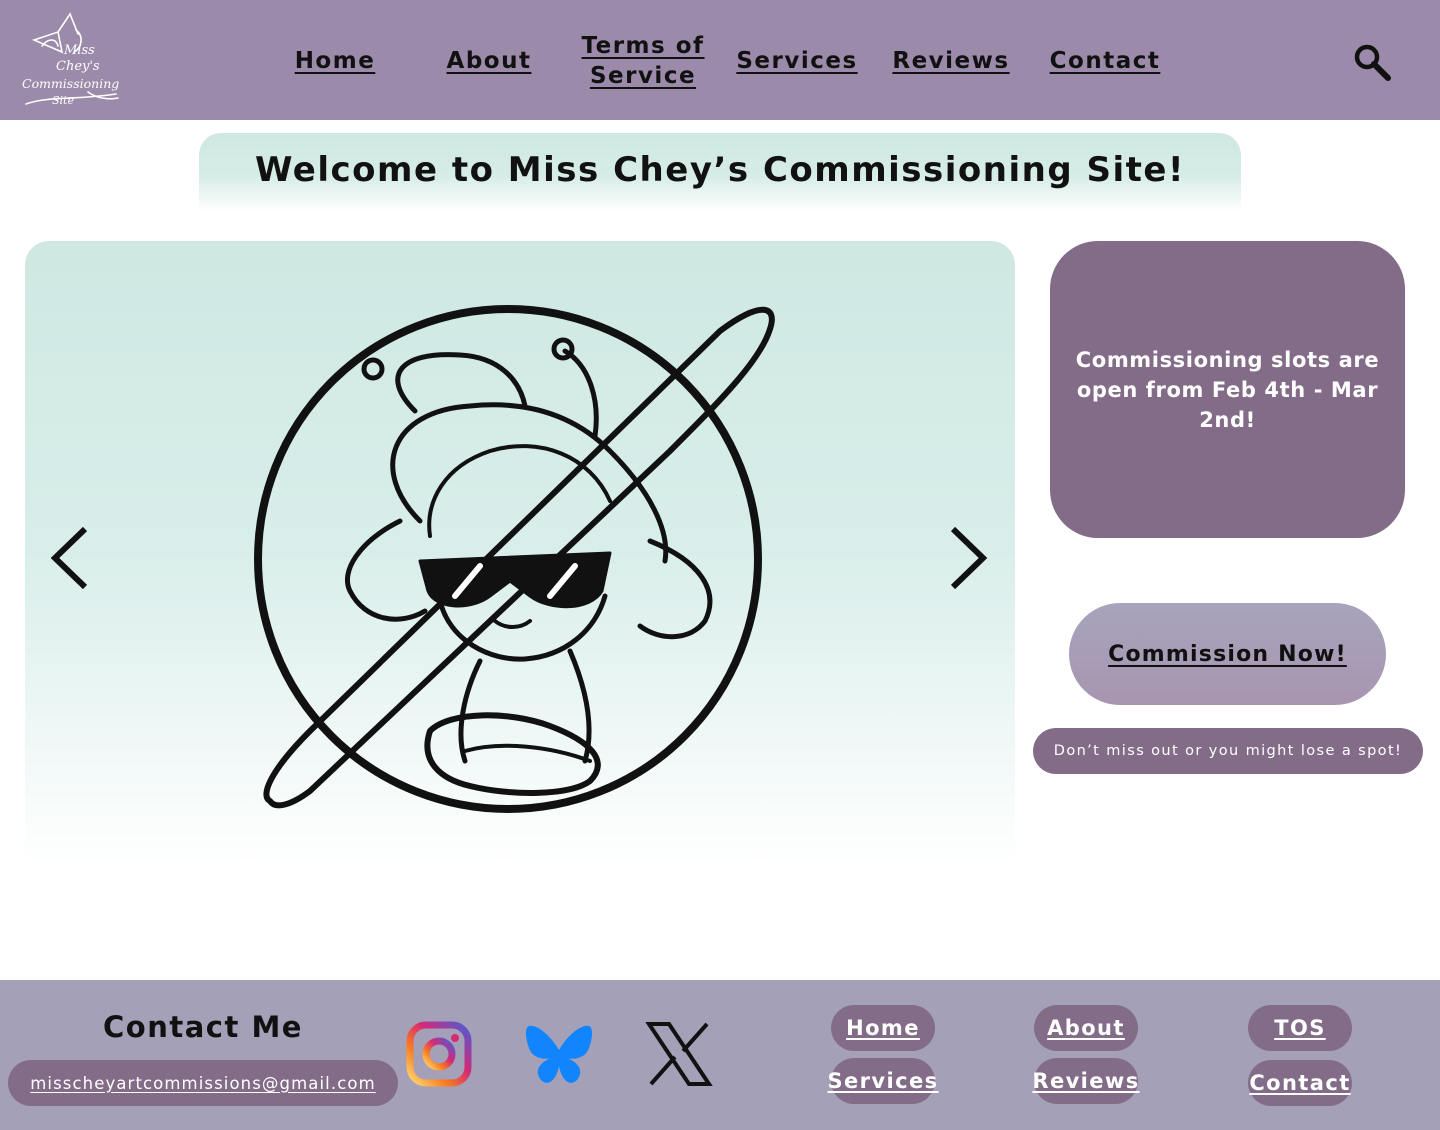  What do you see at coordinates (643, 61) in the screenshot?
I see `nav-terms-of-service: Terms of Service` at bounding box center [643, 61].